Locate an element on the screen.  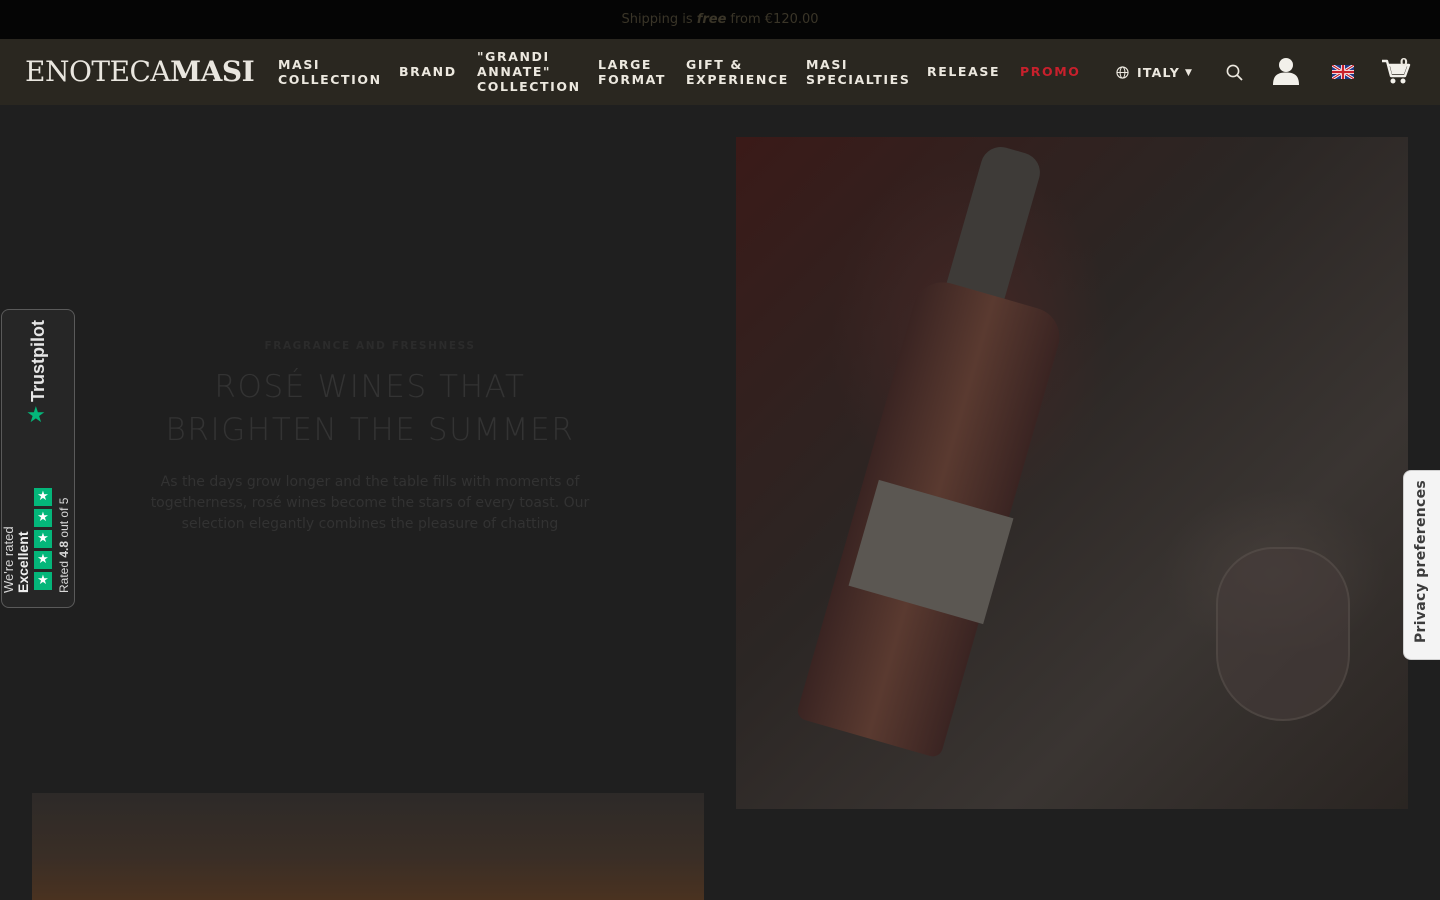
nav-large-format: LARGE FORMAT is located at coordinates (632, 72).